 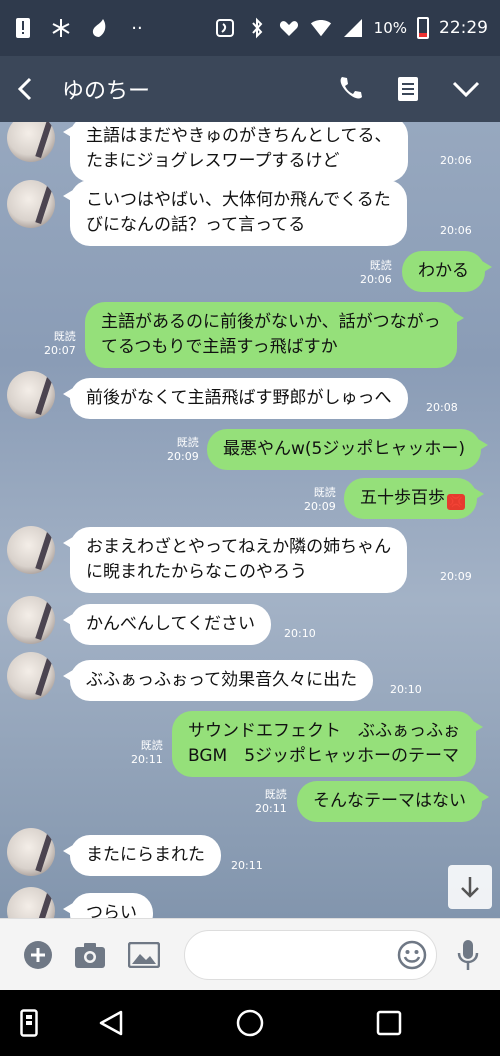 I want to click on signal-icon, so click(x=353, y=28).